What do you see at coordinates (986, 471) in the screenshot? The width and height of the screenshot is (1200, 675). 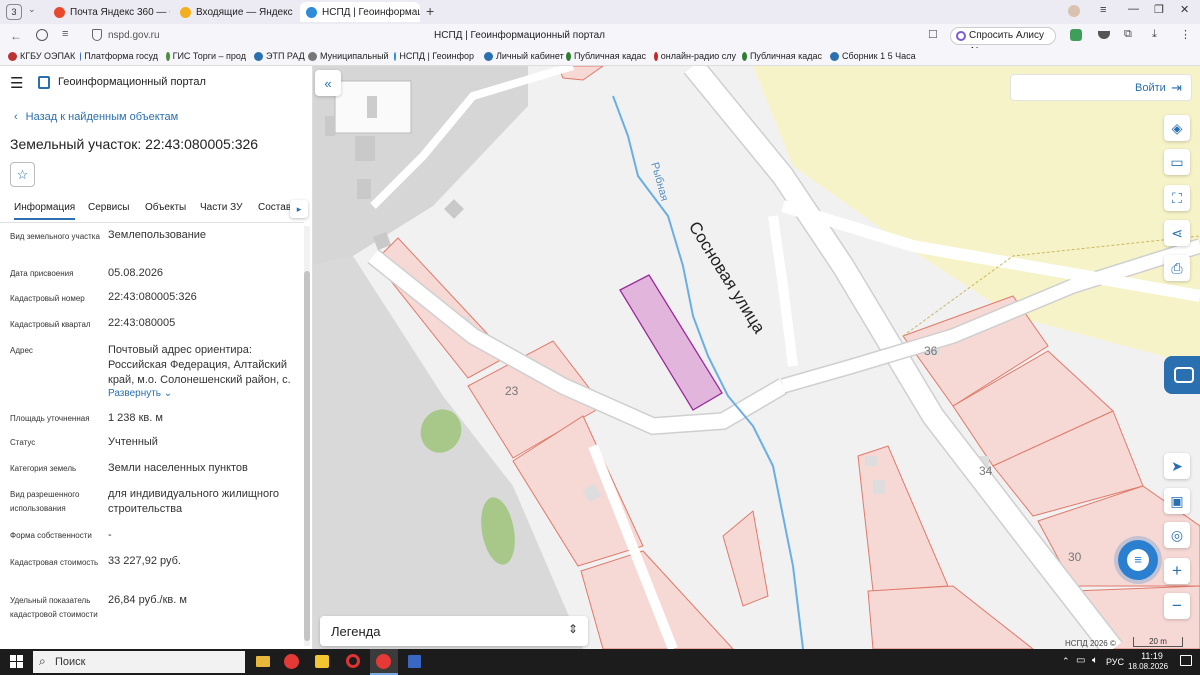 I see `house-number: 34` at bounding box center [986, 471].